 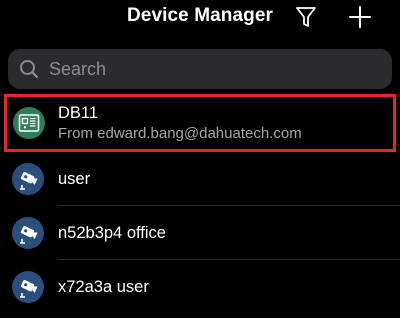 I want to click on device-name: x72a3a user, so click(x=103, y=287).